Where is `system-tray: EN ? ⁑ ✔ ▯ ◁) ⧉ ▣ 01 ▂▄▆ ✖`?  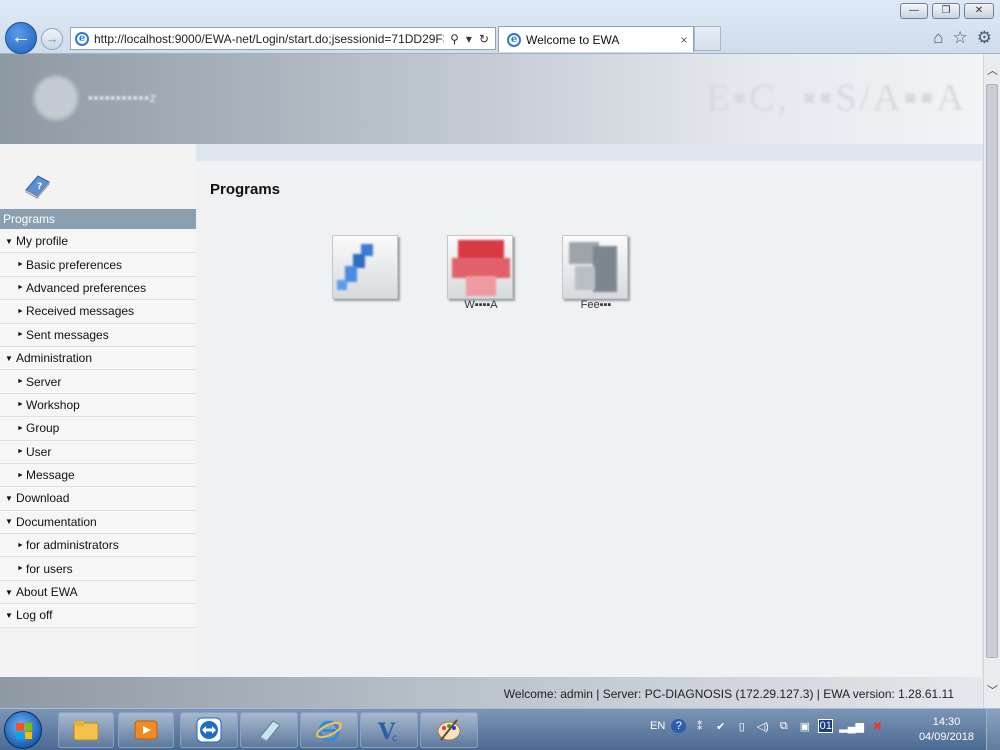
system-tray: EN ? ⁑ ✔ ▯ ◁) ⧉ ▣ 01 ▂▄▆ ✖ is located at coordinates (767, 726).